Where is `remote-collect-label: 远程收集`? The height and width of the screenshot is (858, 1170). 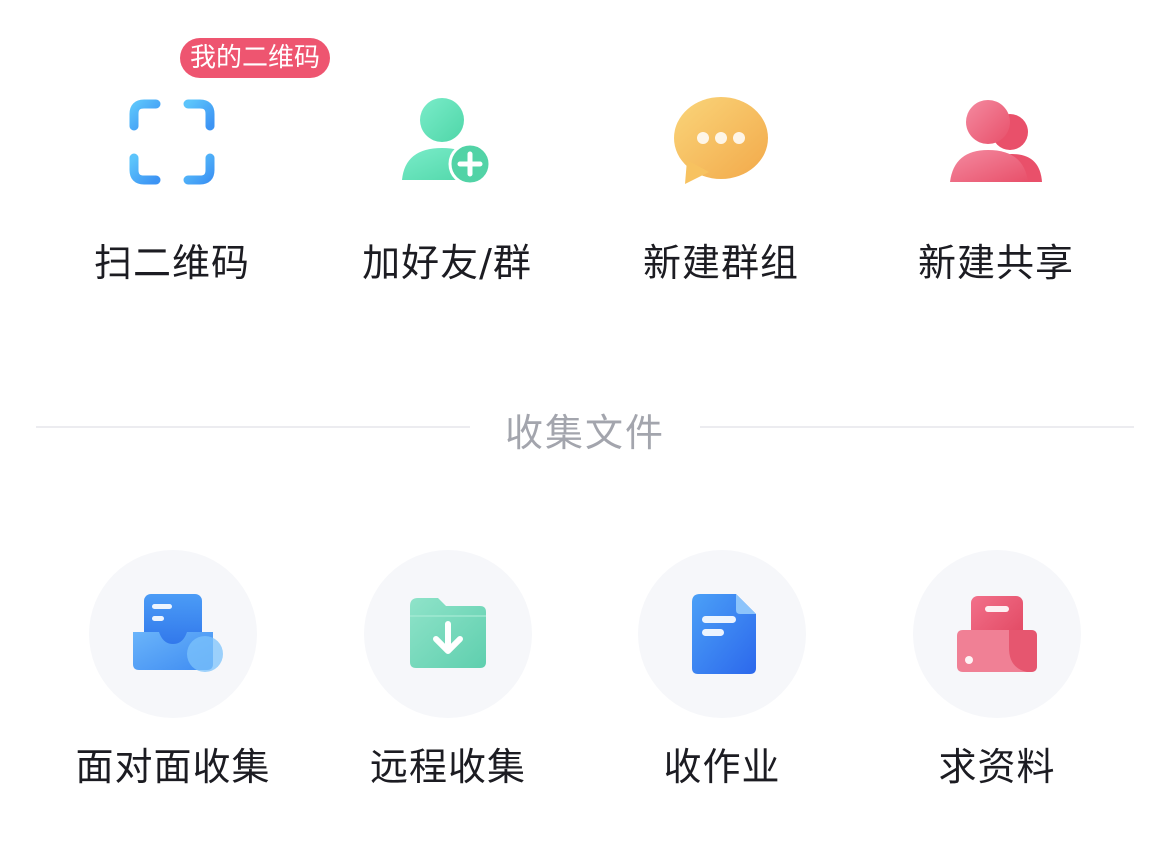 remote-collect-label: 远程收集 is located at coordinates (447, 767).